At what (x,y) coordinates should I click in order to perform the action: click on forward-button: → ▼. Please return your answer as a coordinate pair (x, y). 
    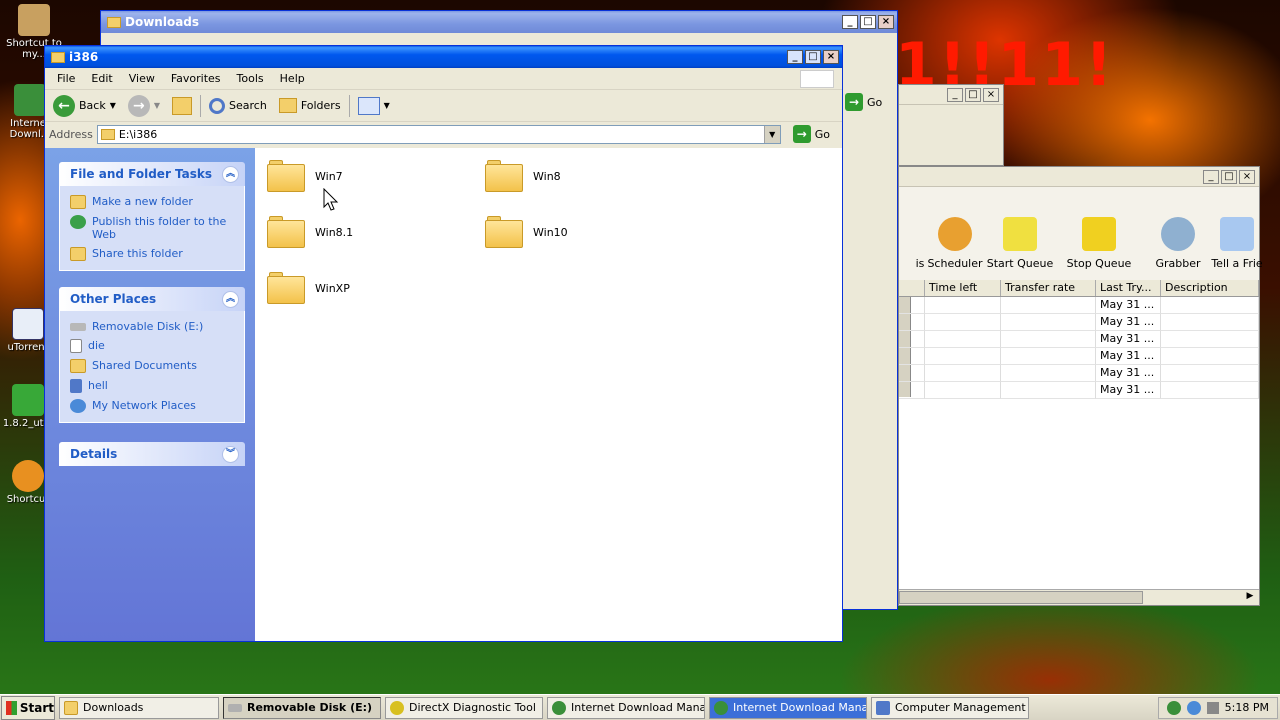
    Looking at the image, I should click on (144, 106).